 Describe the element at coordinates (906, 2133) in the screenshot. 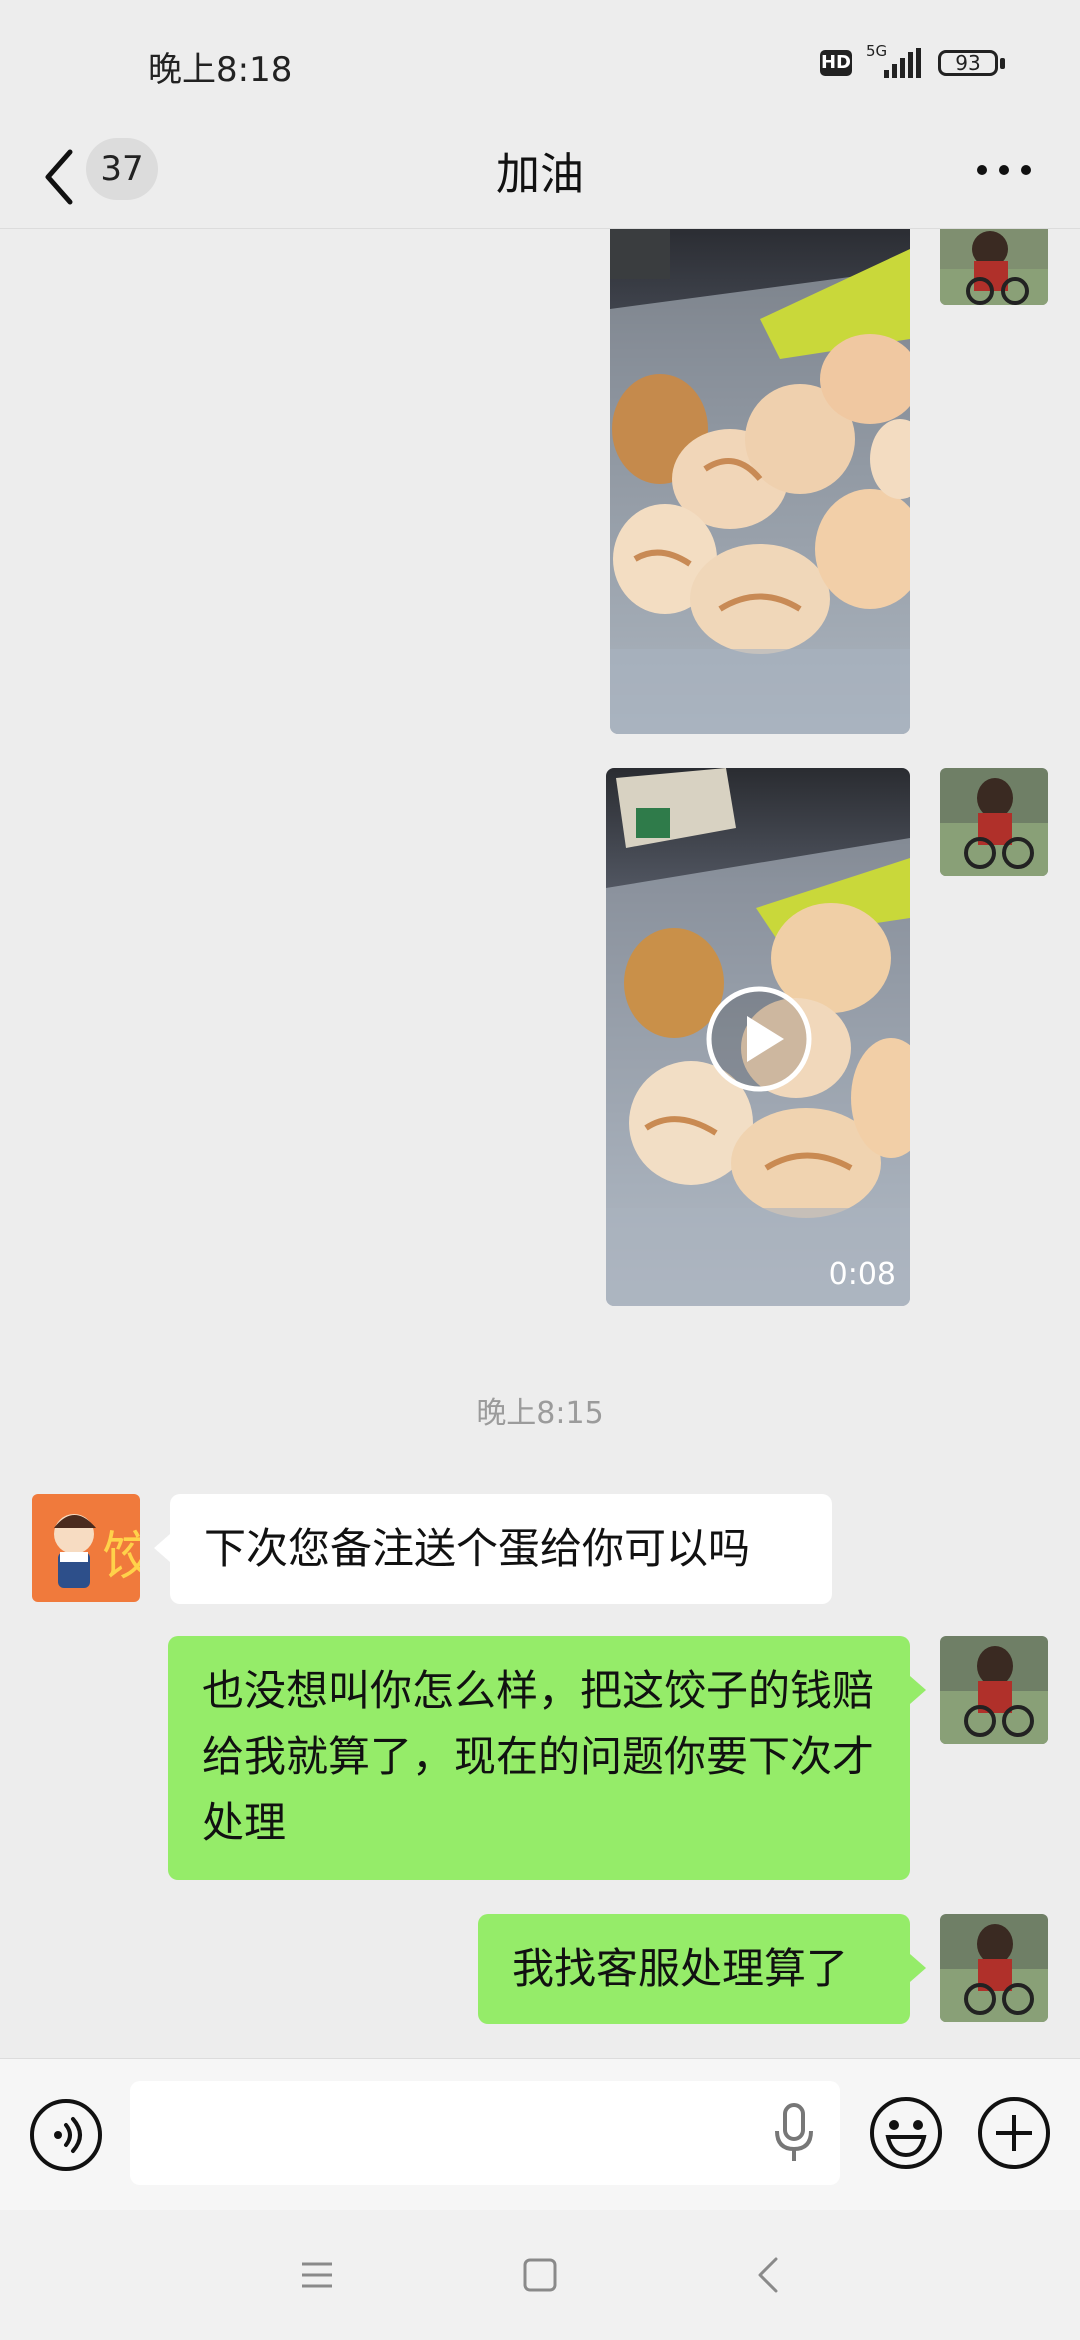

I see `emoji-icon` at that location.